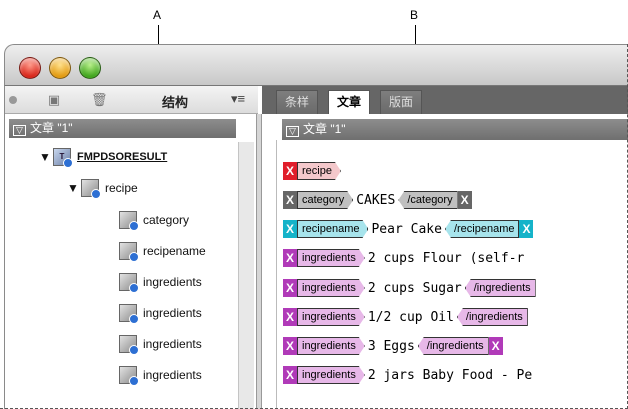 This screenshot has height=409, width=628. I want to click on structure-document-row: ▽ 文章 "1", so click(122, 128).